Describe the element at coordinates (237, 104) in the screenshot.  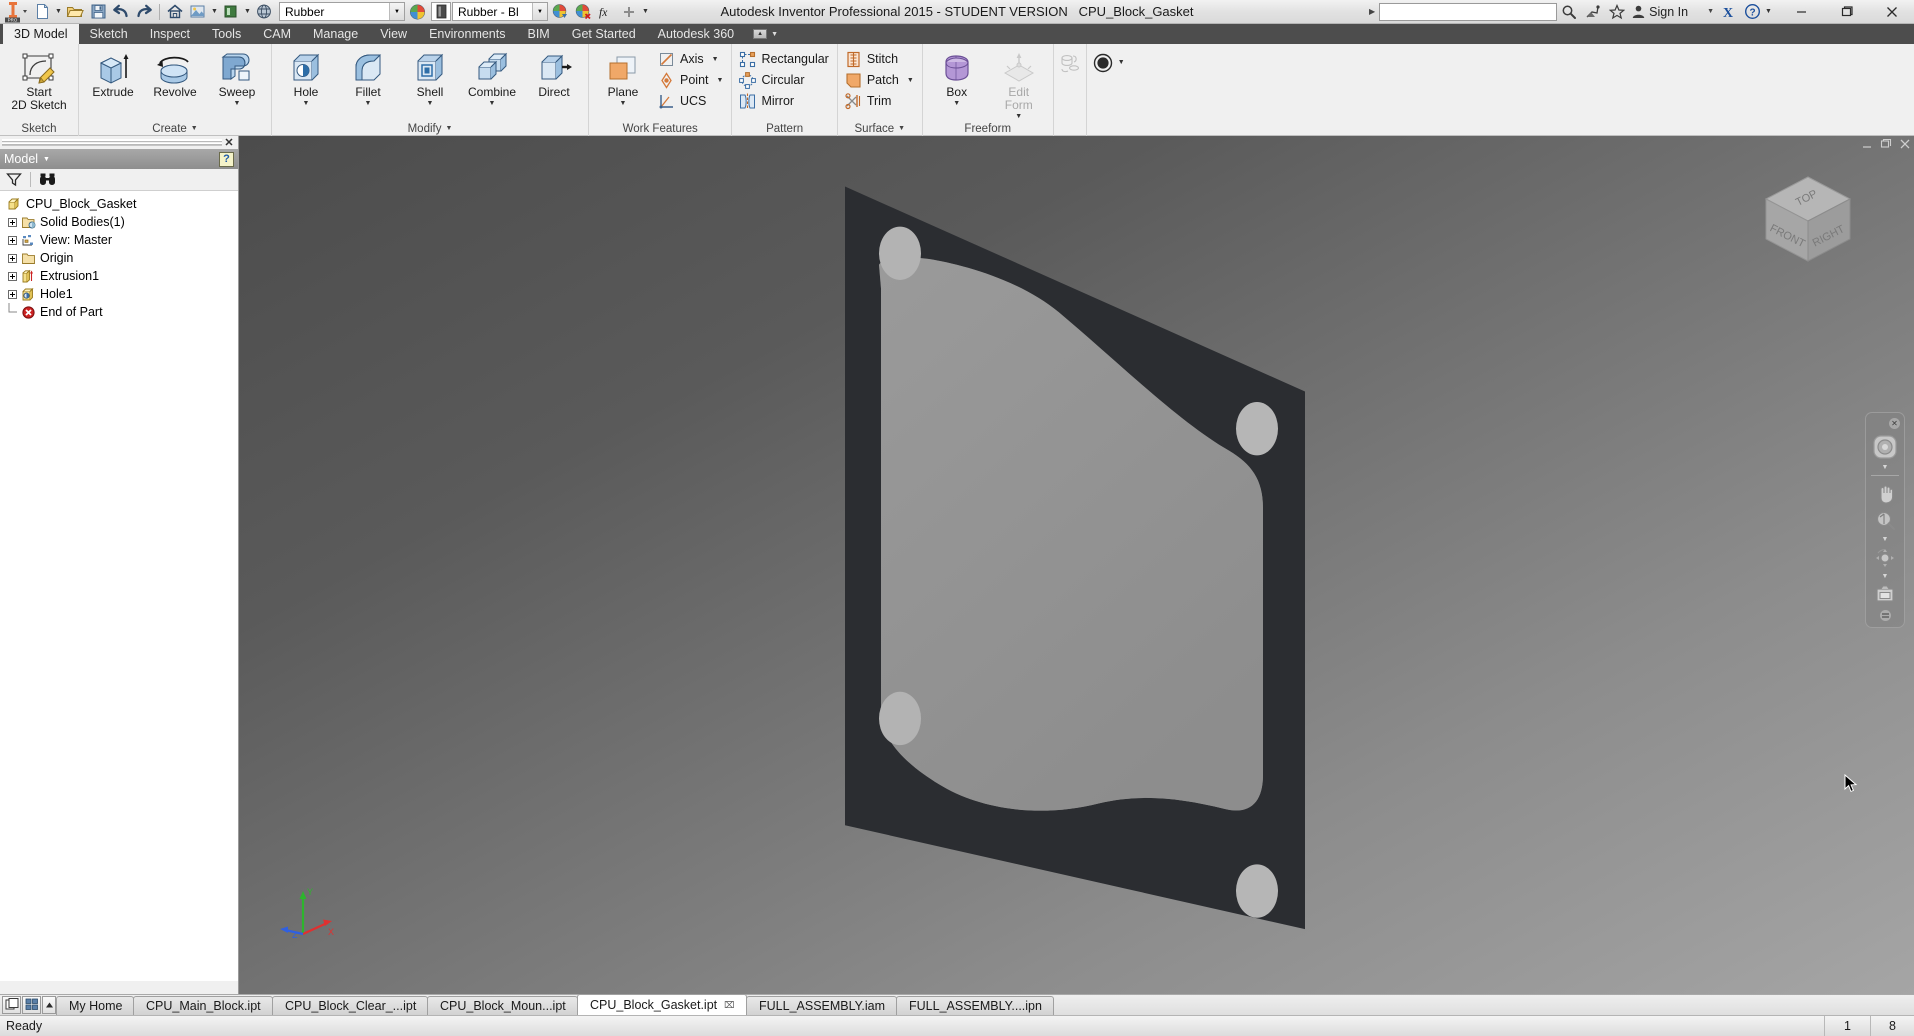
I see `sweep-dropdown-icon: ▼` at that location.